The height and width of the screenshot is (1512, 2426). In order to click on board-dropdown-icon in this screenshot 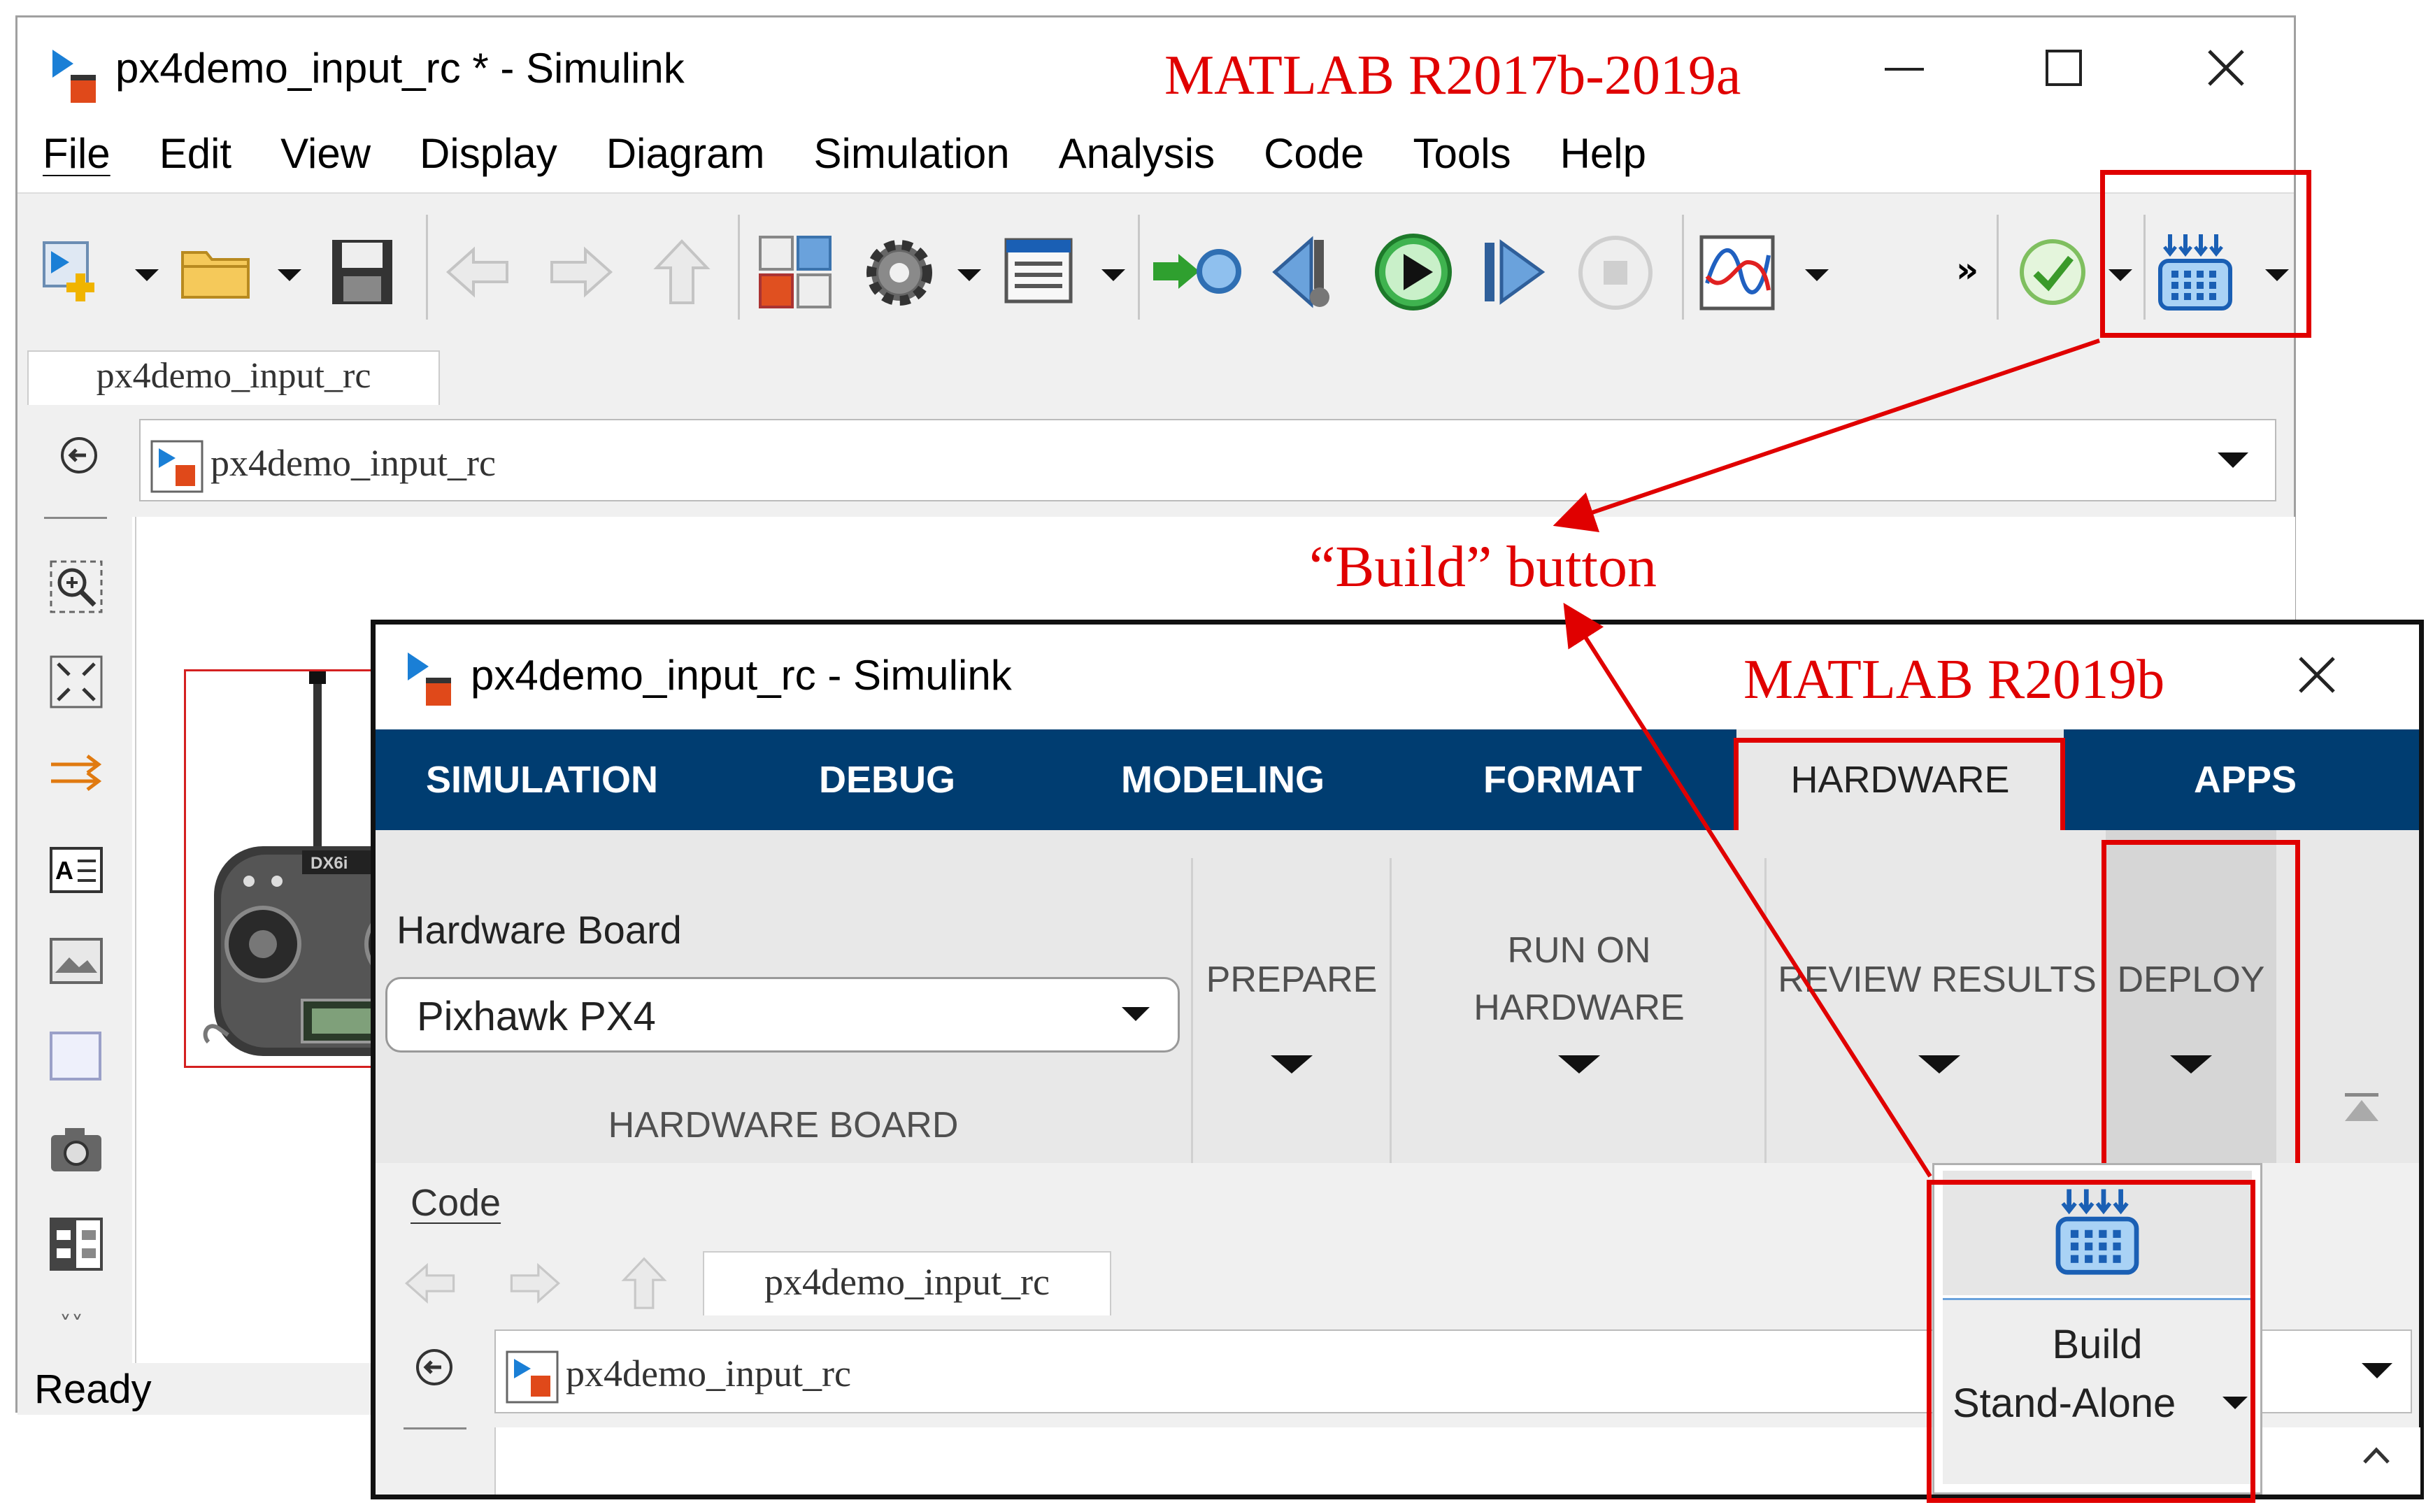, I will do `click(1136, 1014)`.